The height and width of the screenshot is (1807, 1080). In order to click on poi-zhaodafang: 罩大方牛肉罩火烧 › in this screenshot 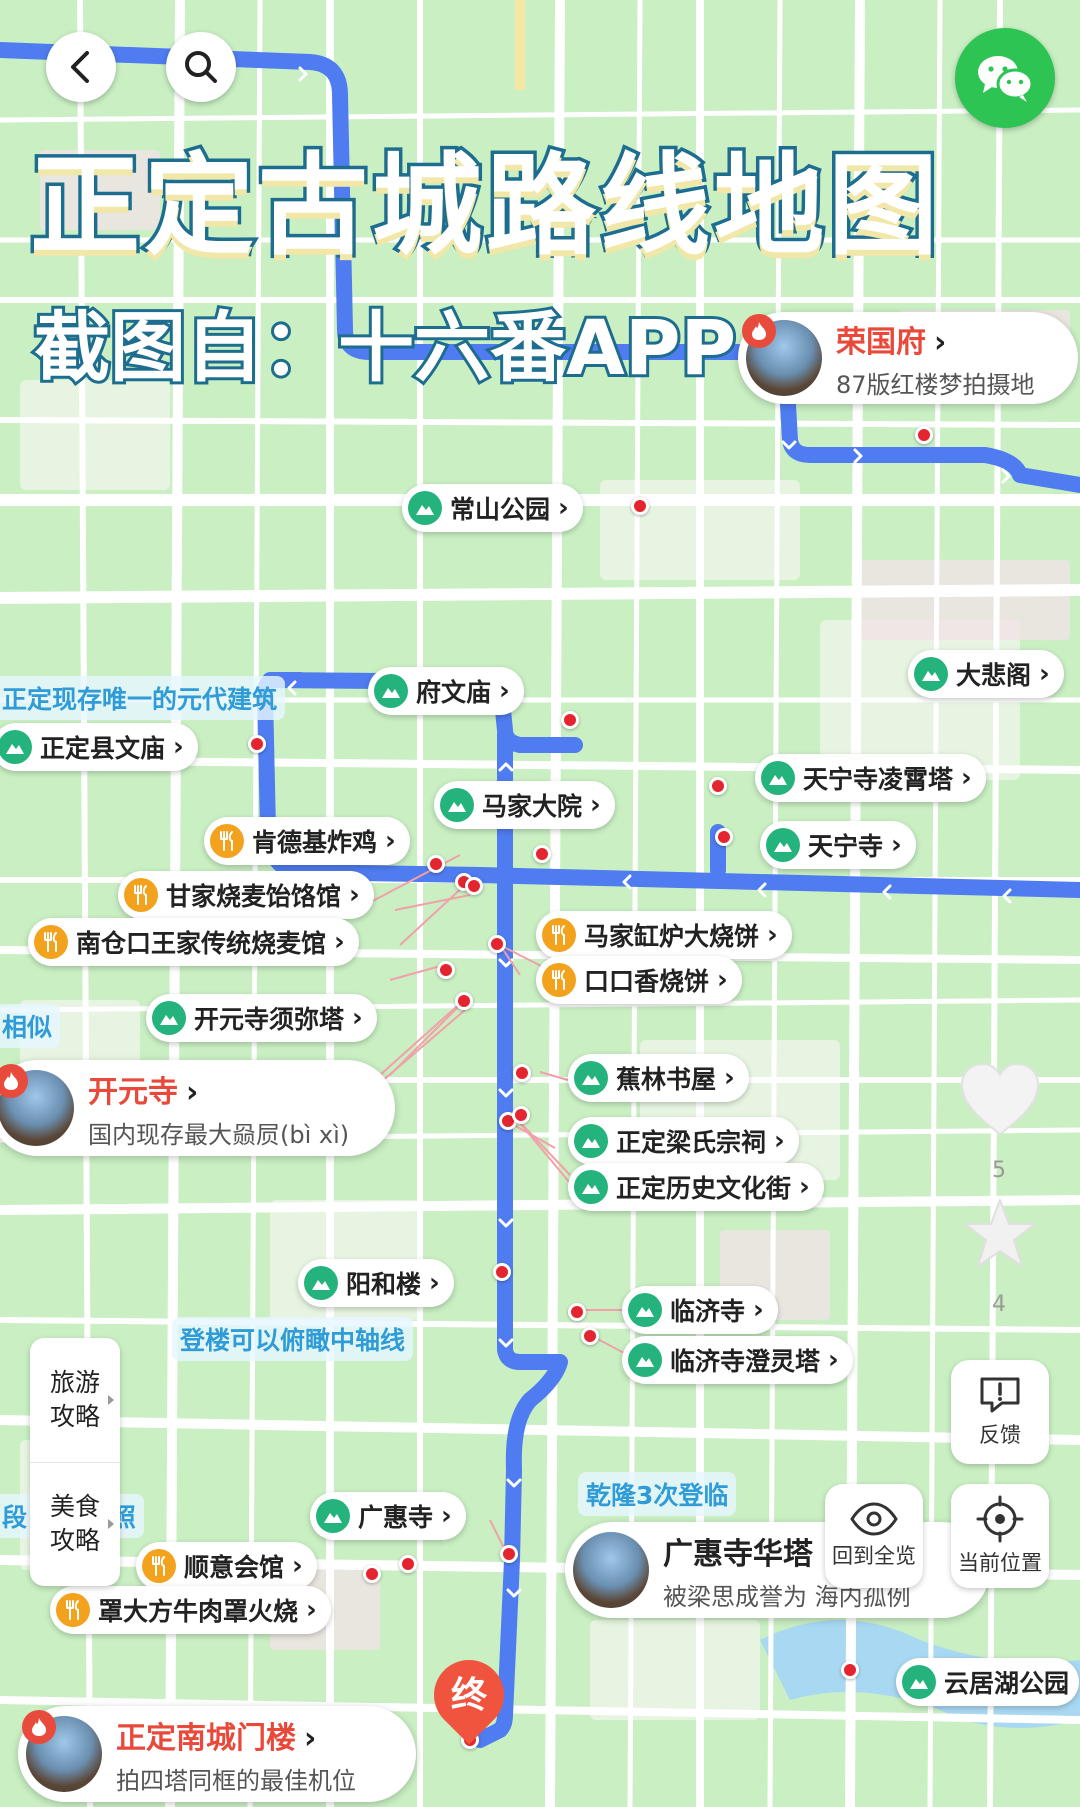, I will do `click(190, 1610)`.